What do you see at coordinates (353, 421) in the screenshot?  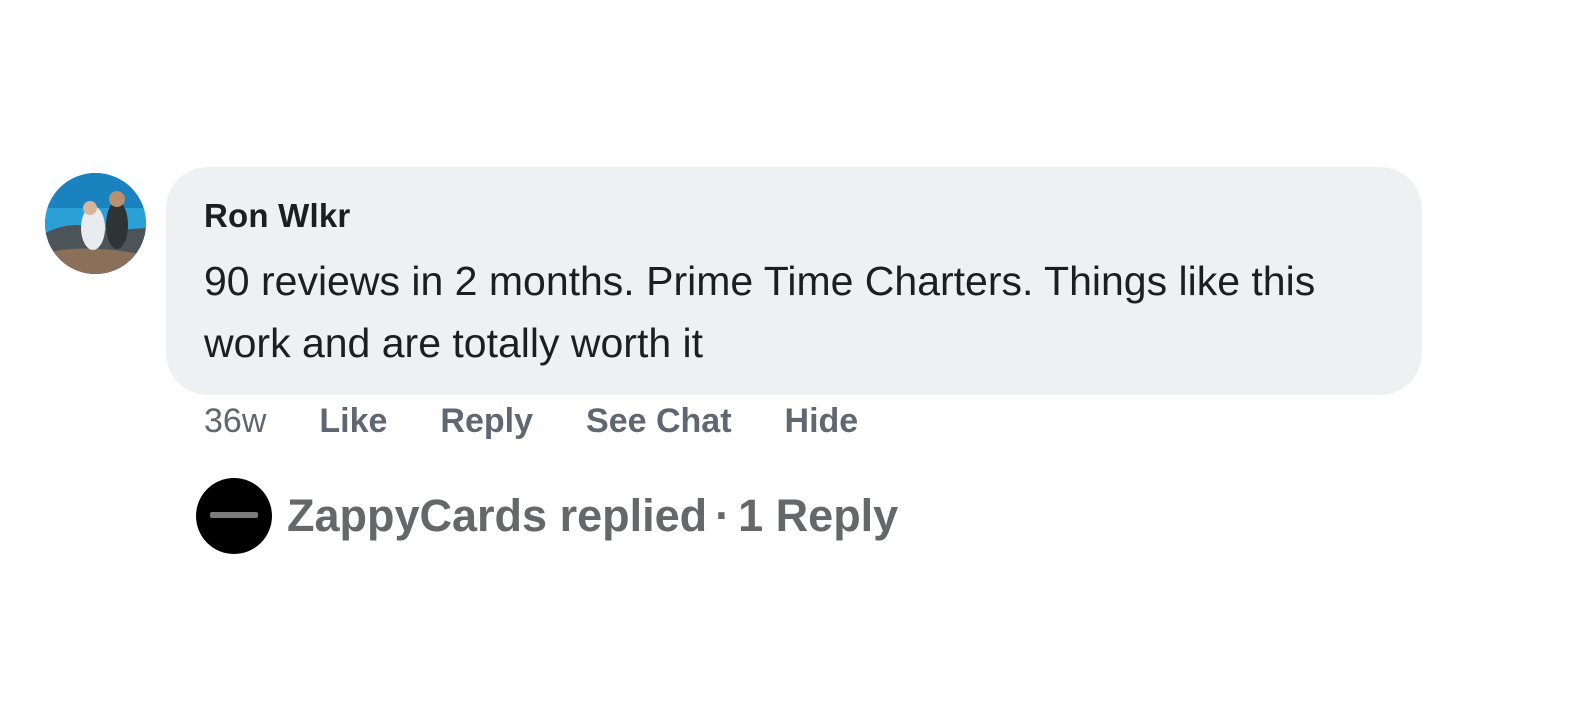 I see `like-button: Like` at bounding box center [353, 421].